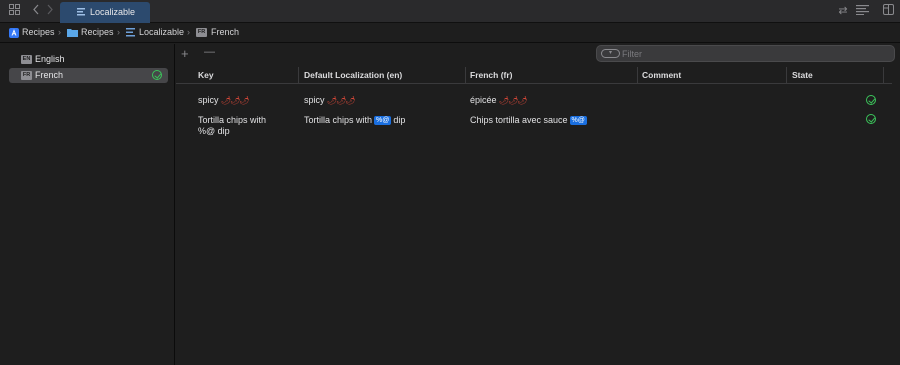 The width and height of the screenshot is (900, 365). I want to click on breadcrumb-item-recipes-folder: Recipes, so click(97, 32).